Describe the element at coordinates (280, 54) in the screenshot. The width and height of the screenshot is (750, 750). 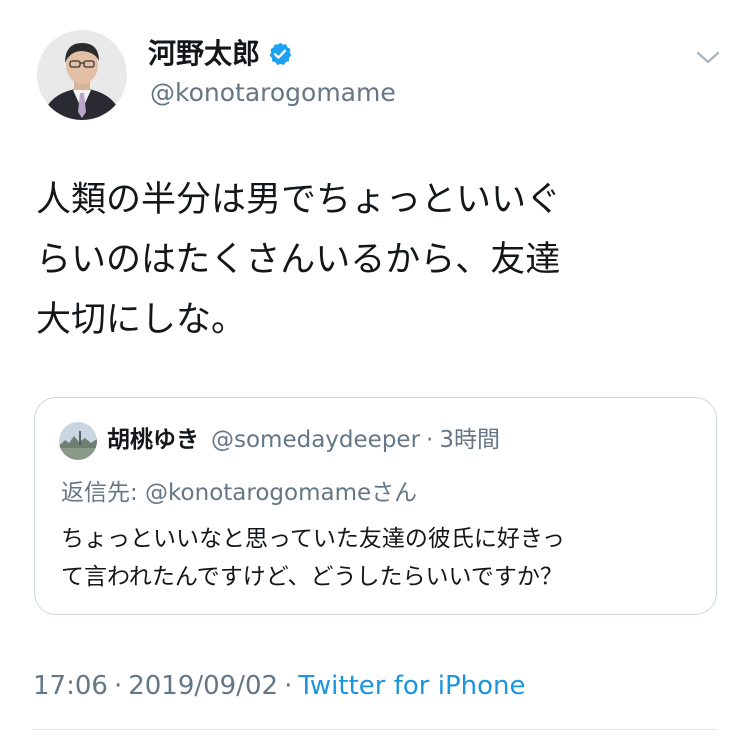
I see `verified-badge-icon` at that location.